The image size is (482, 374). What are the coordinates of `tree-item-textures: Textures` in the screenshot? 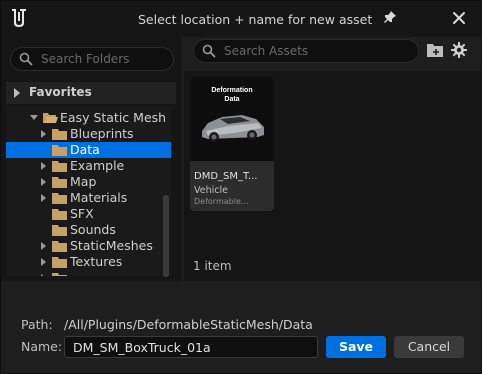 It's located at (88, 262).